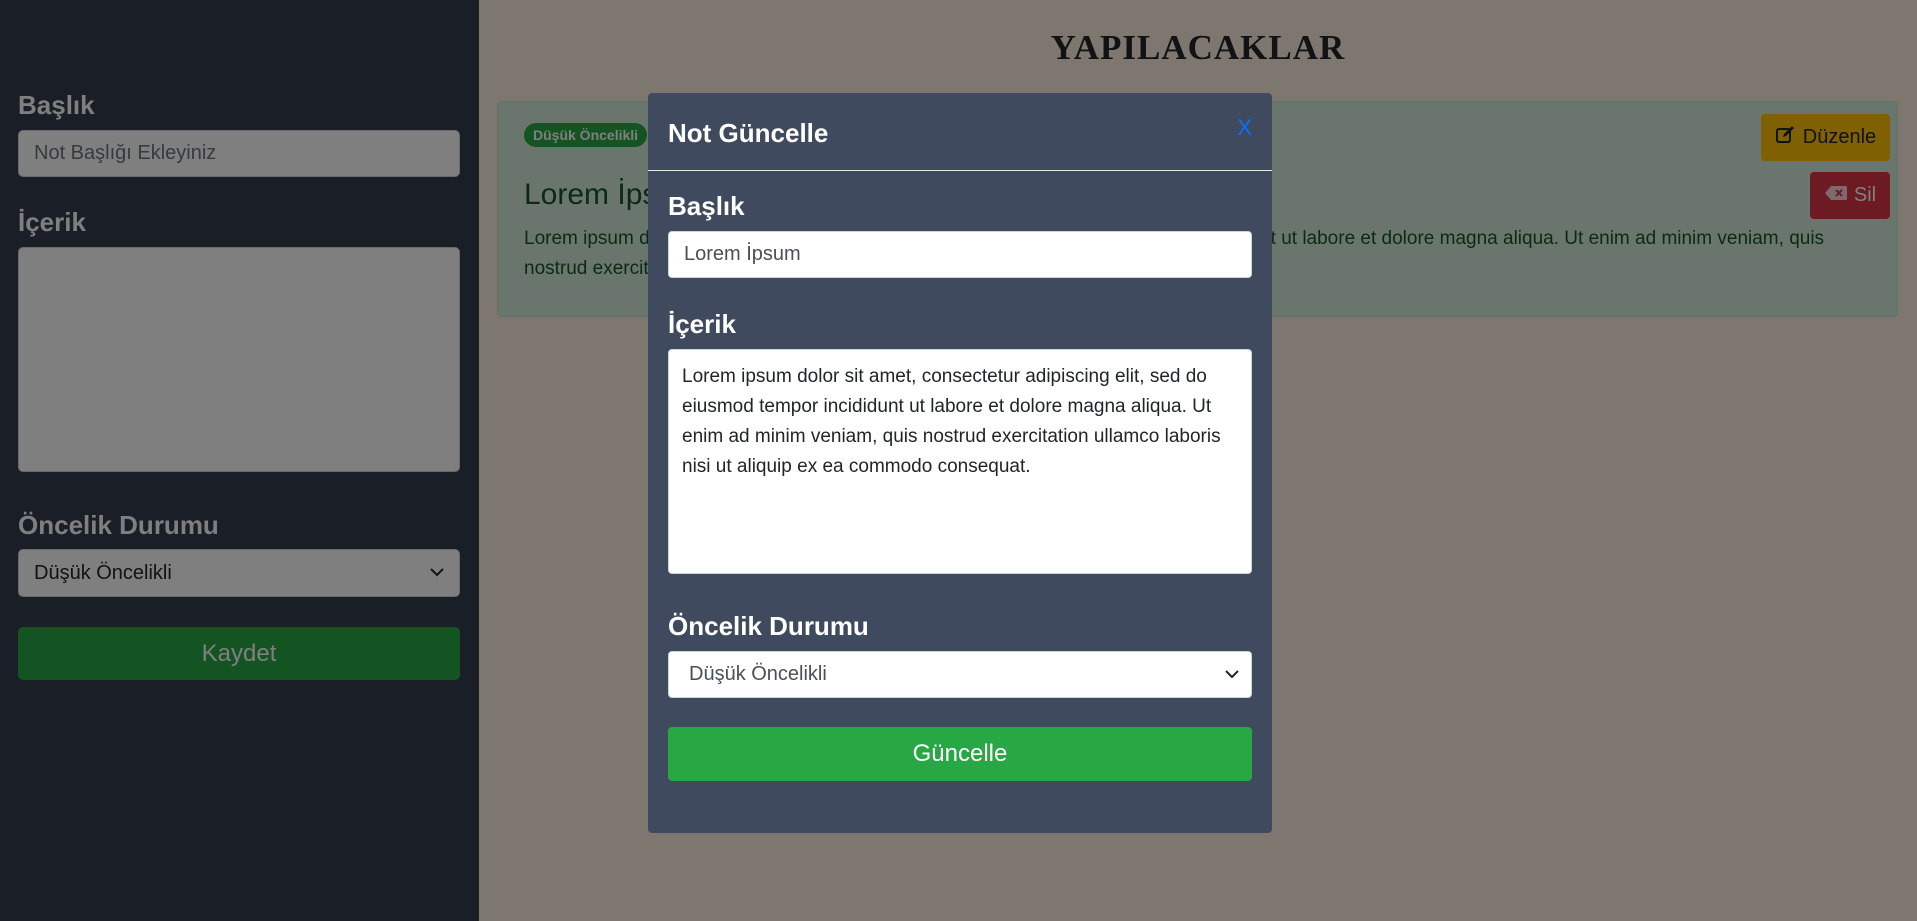  What do you see at coordinates (748, 133) in the screenshot?
I see `modal-title: Not Güncelle` at bounding box center [748, 133].